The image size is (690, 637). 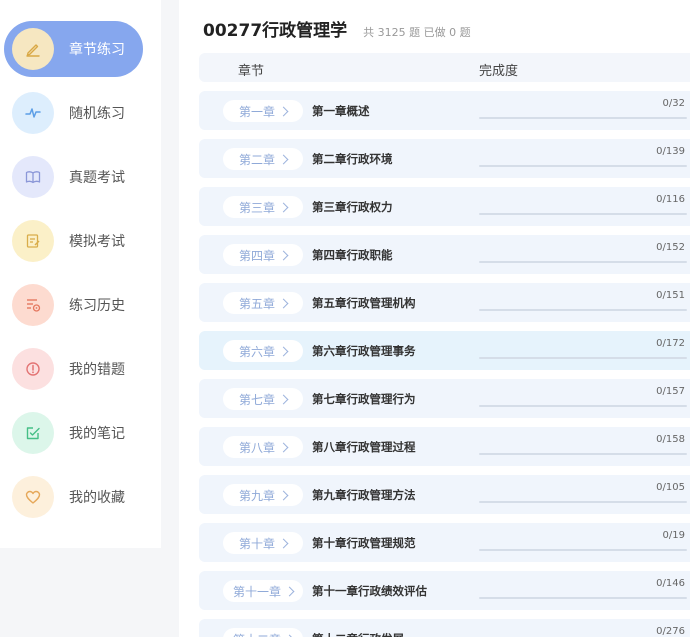 What do you see at coordinates (444, 302) in the screenshot?
I see `table-row: 第五章 第五章行政管理机构 0/151` at bounding box center [444, 302].